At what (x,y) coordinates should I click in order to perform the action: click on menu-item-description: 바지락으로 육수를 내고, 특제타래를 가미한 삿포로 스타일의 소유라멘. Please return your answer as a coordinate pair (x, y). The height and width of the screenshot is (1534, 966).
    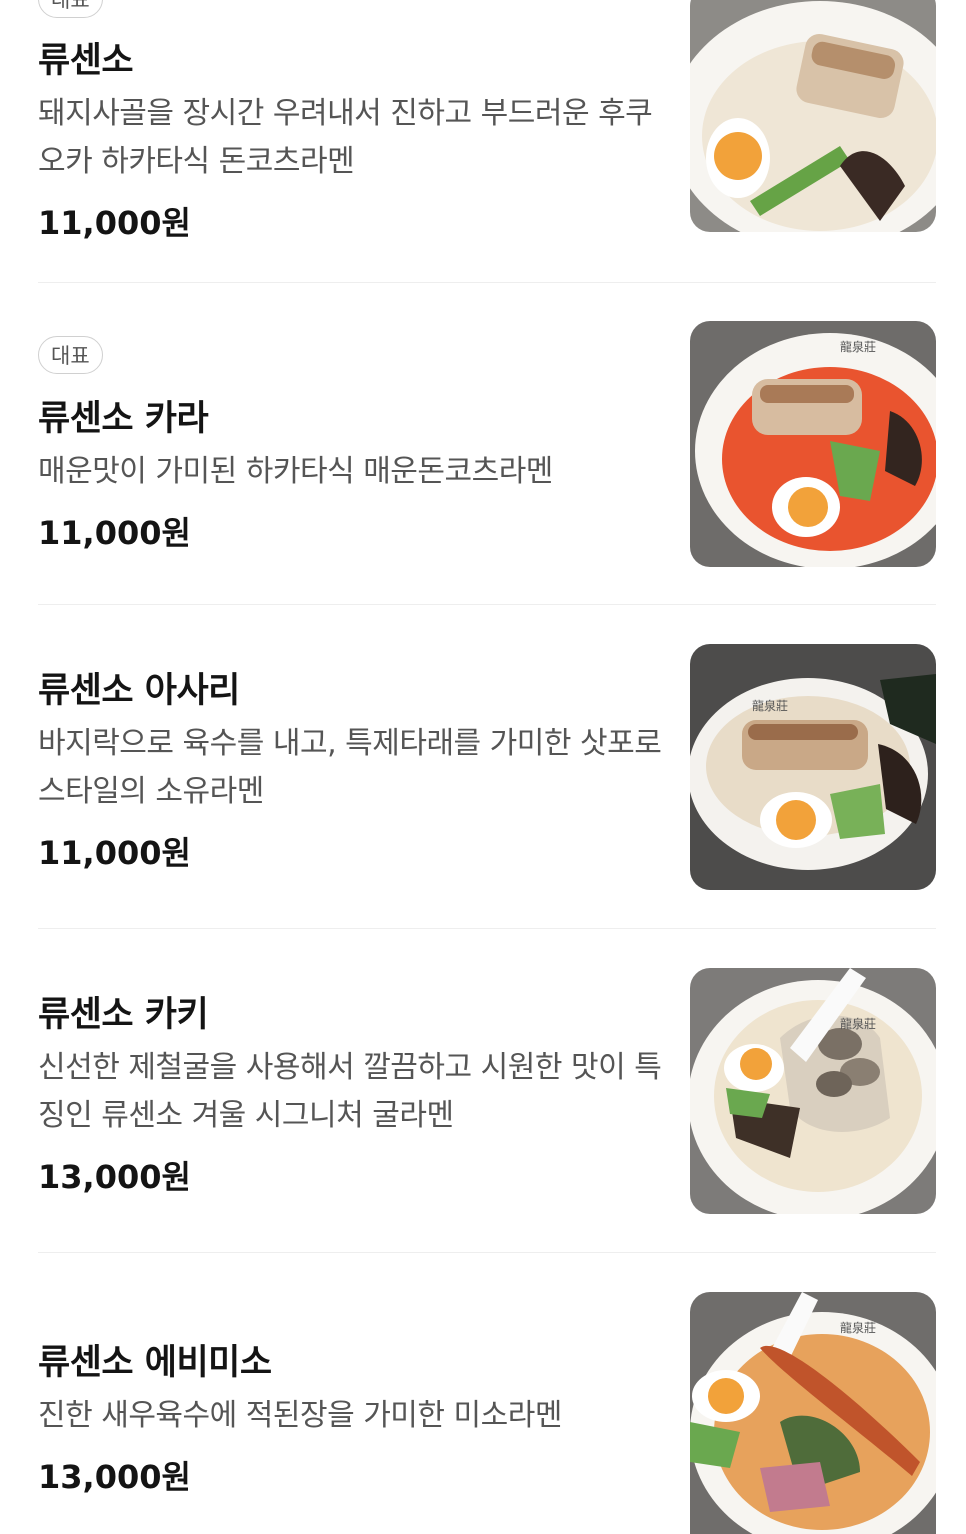
    Looking at the image, I should click on (350, 767).